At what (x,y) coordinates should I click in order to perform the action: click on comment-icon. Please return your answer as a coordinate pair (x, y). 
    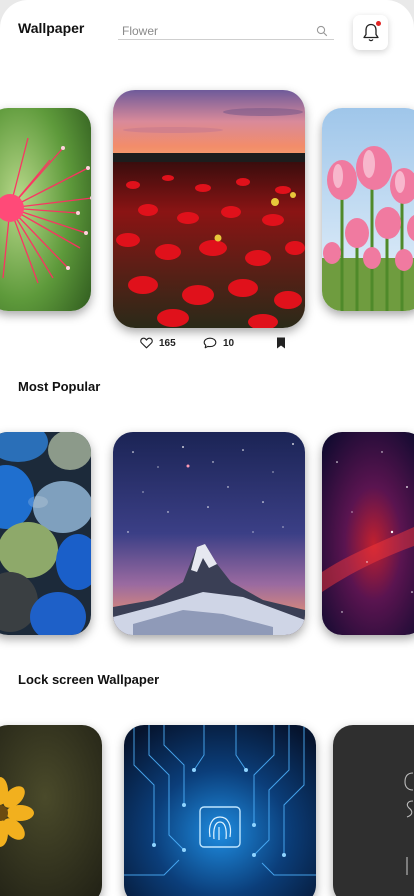
    Looking at the image, I should click on (210, 343).